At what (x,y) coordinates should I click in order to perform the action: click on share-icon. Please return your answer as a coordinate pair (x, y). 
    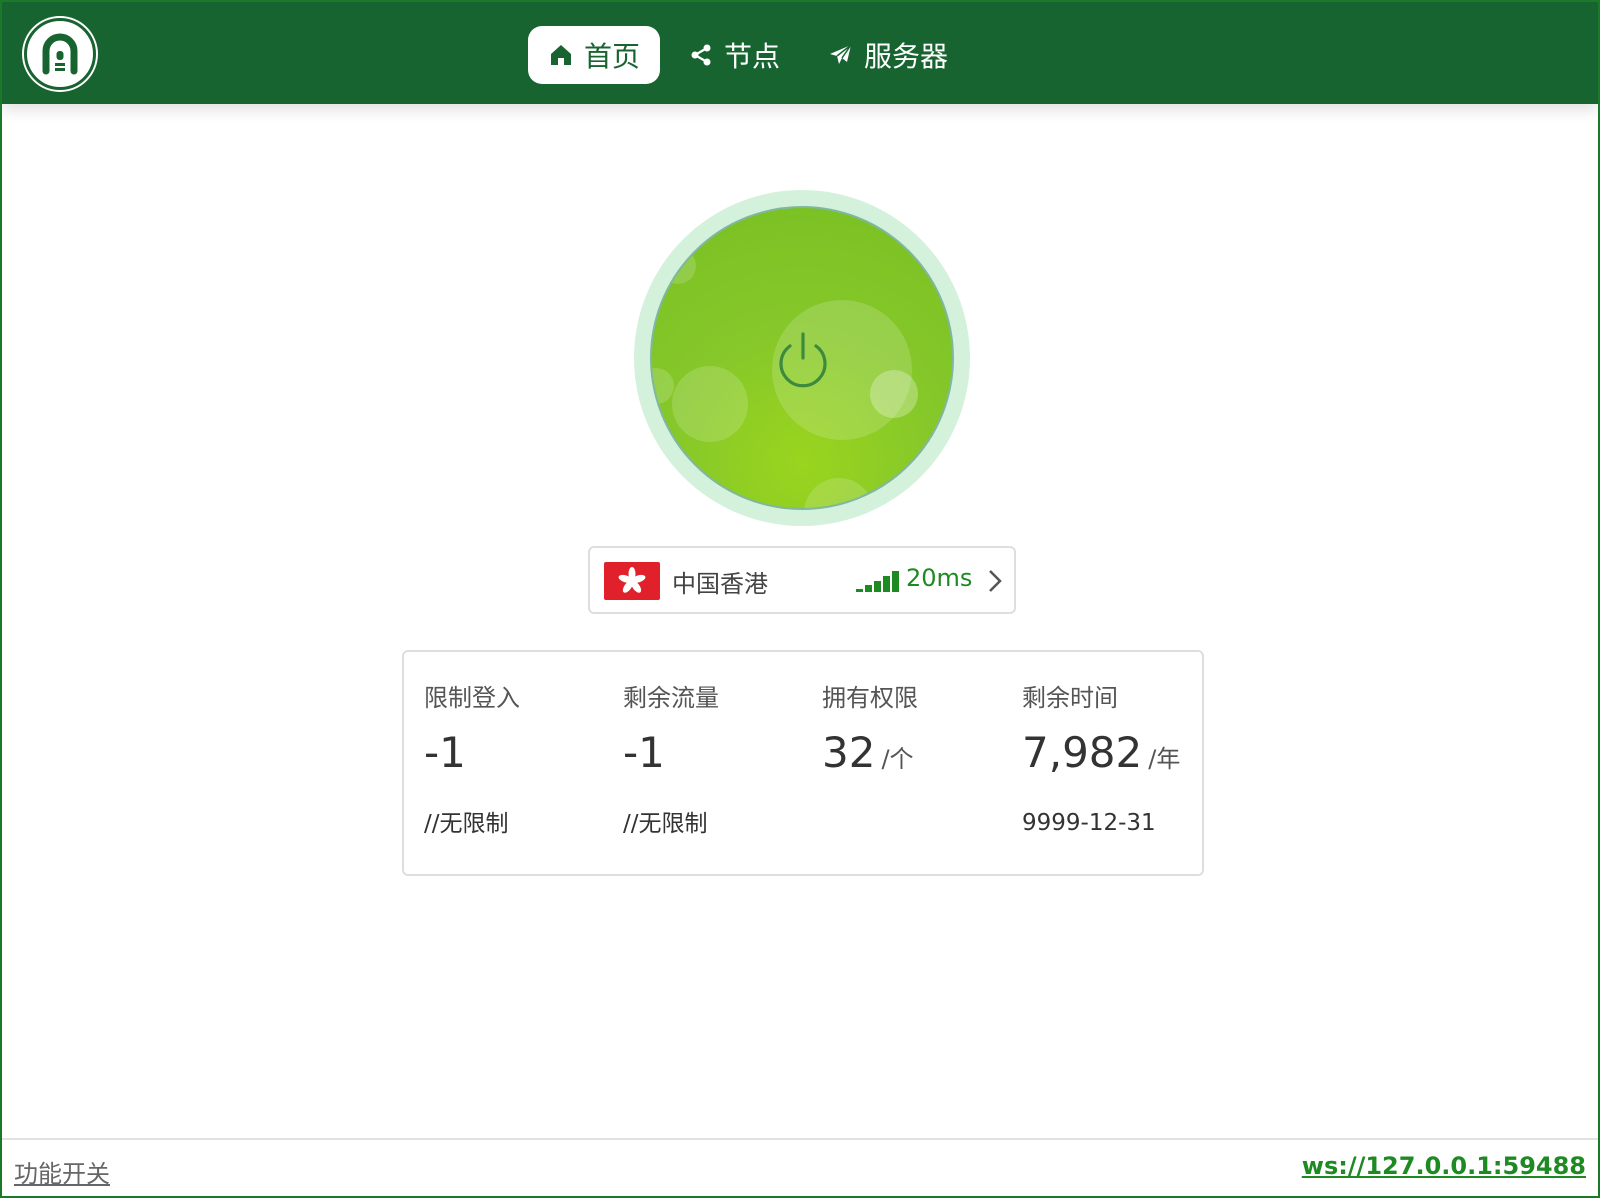
    Looking at the image, I should click on (701, 55).